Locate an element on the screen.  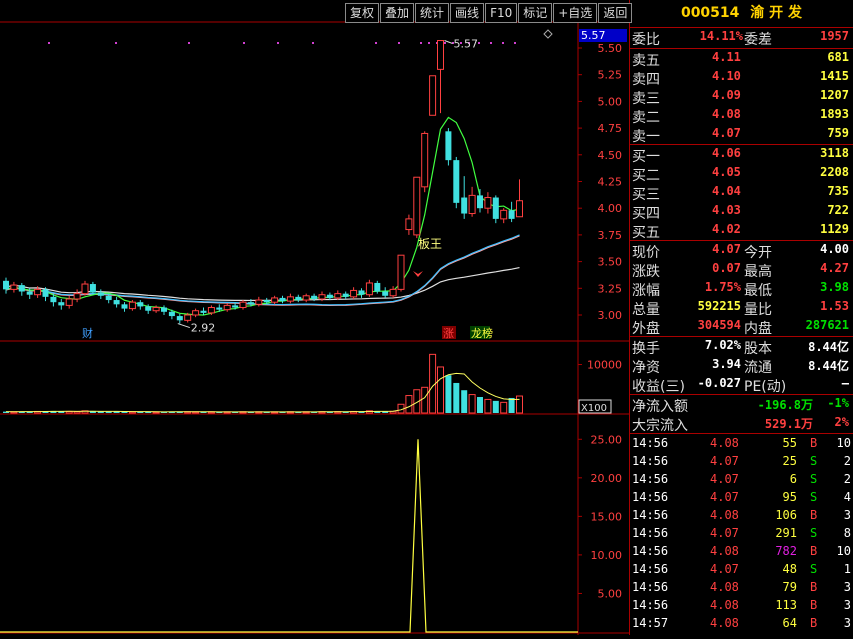
weicha-value: 1957 is located at coordinates (834, 36).